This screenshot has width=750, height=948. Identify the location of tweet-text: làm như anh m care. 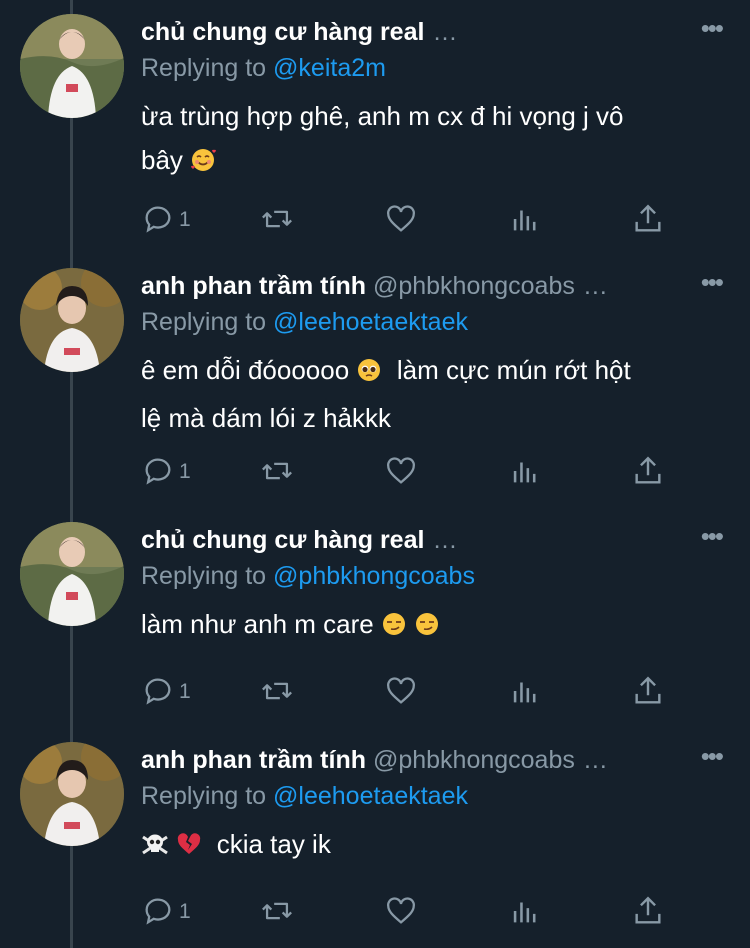
(431, 626).